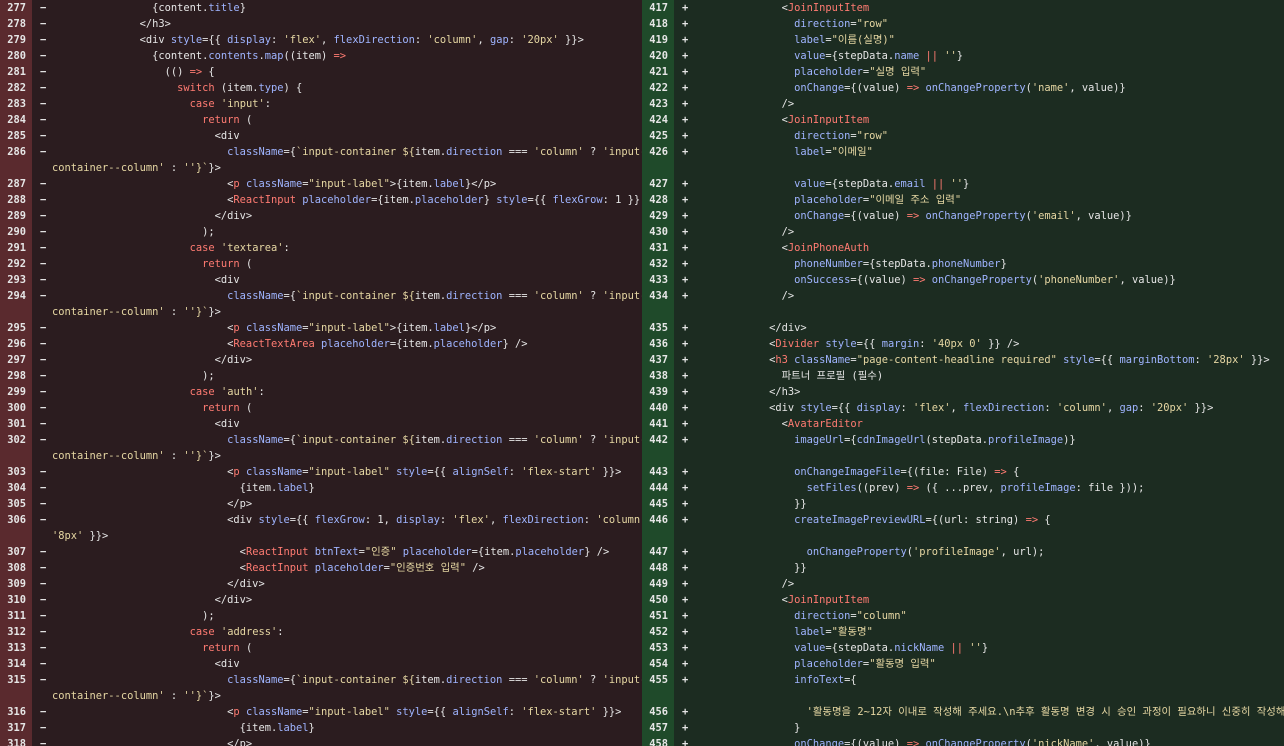 Image resolution: width=1284 pixels, height=746 pixels. I want to click on line-number: 450, so click(658, 600).